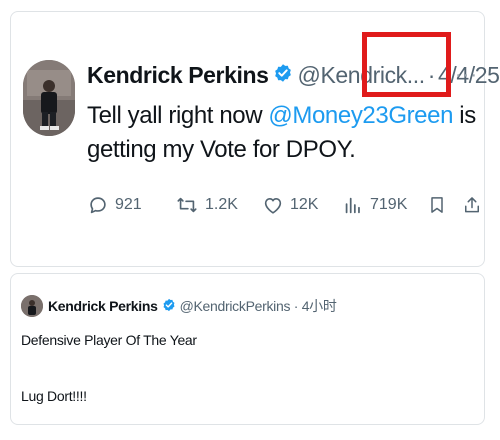 The width and height of the screenshot is (500, 440). What do you see at coordinates (283, 75) in the screenshot?
I see `verified-badge-icon` at bounding box center [283, 75].